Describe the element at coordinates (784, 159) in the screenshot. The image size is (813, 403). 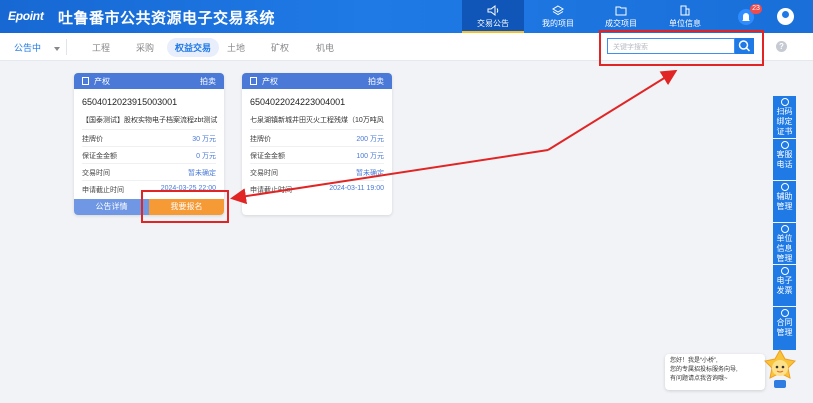
I see `customer-service-button: 客服电话` at that location.